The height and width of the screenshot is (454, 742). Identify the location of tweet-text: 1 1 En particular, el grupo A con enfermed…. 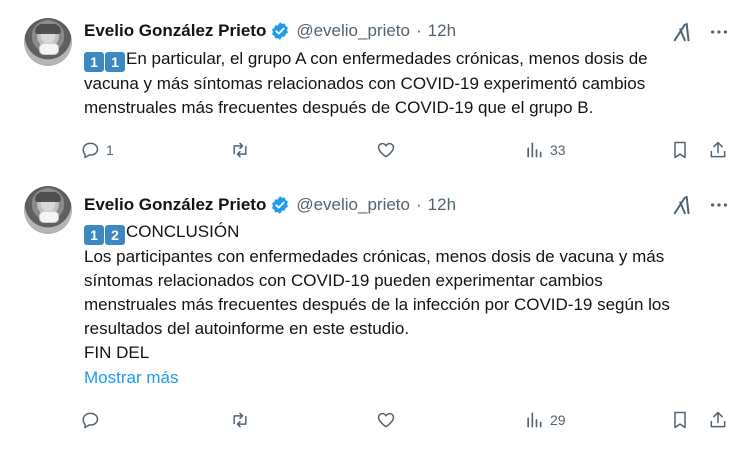
(408, 83).